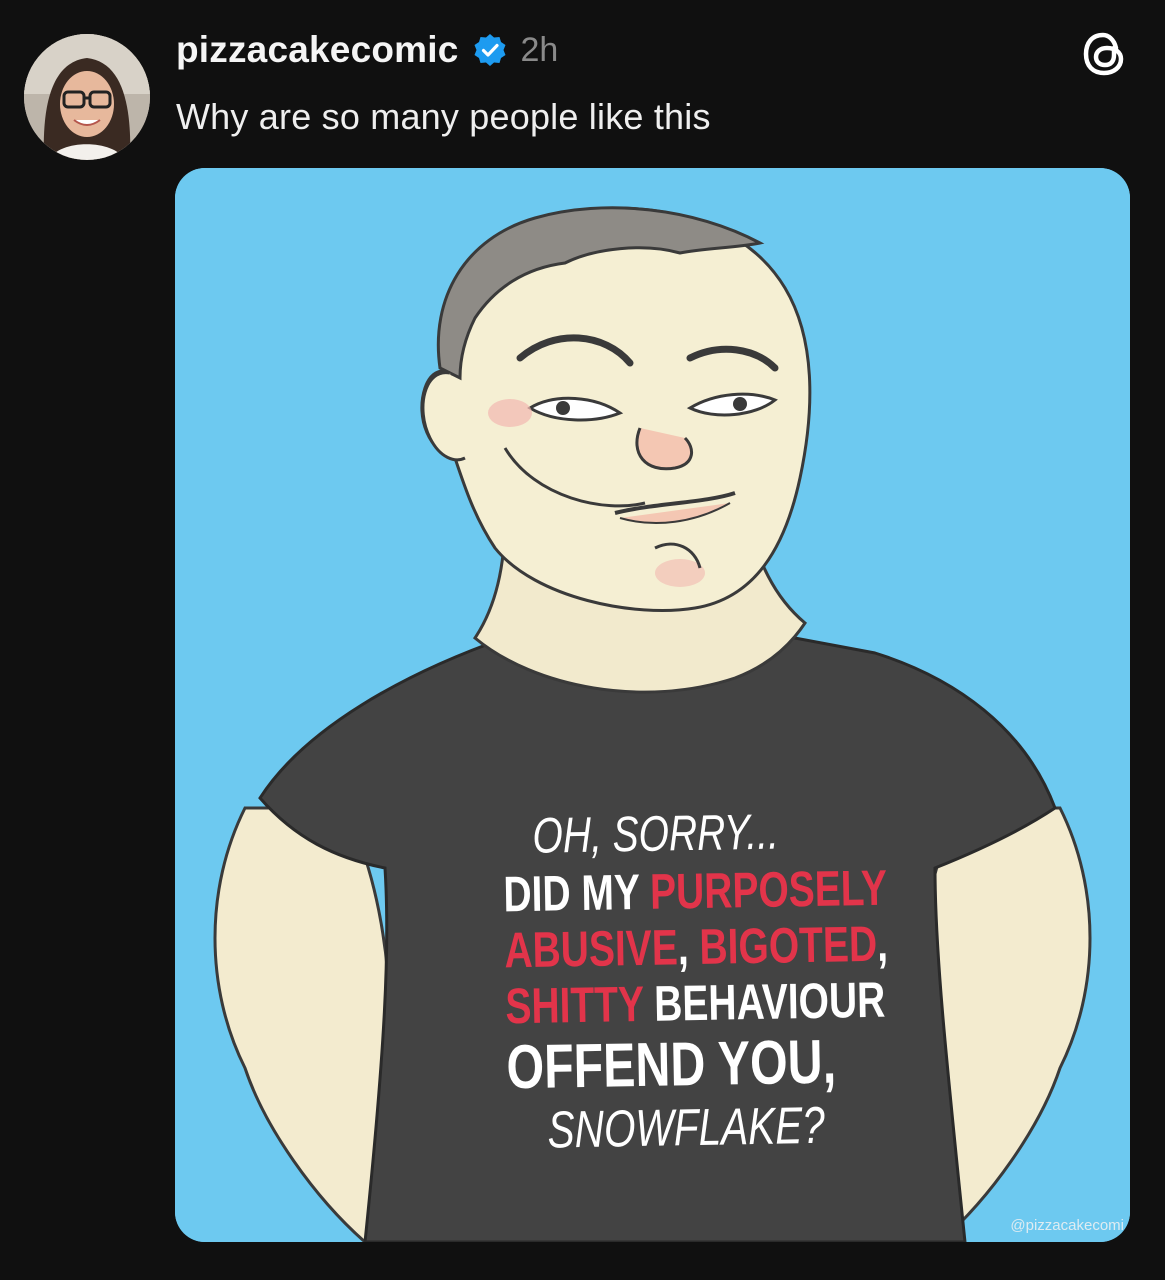  Describe the element at coordinates (686, 1128) in the screenshot. I see `shirt-line-6: SNOWFLAKE?` at that location.